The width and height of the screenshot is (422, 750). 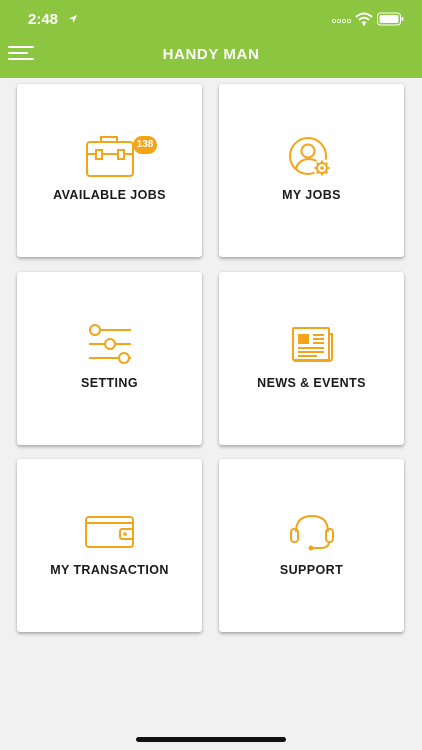 I want to click on tile-my-transaction: MY TRANSACTION, so click(x=109, y=545).